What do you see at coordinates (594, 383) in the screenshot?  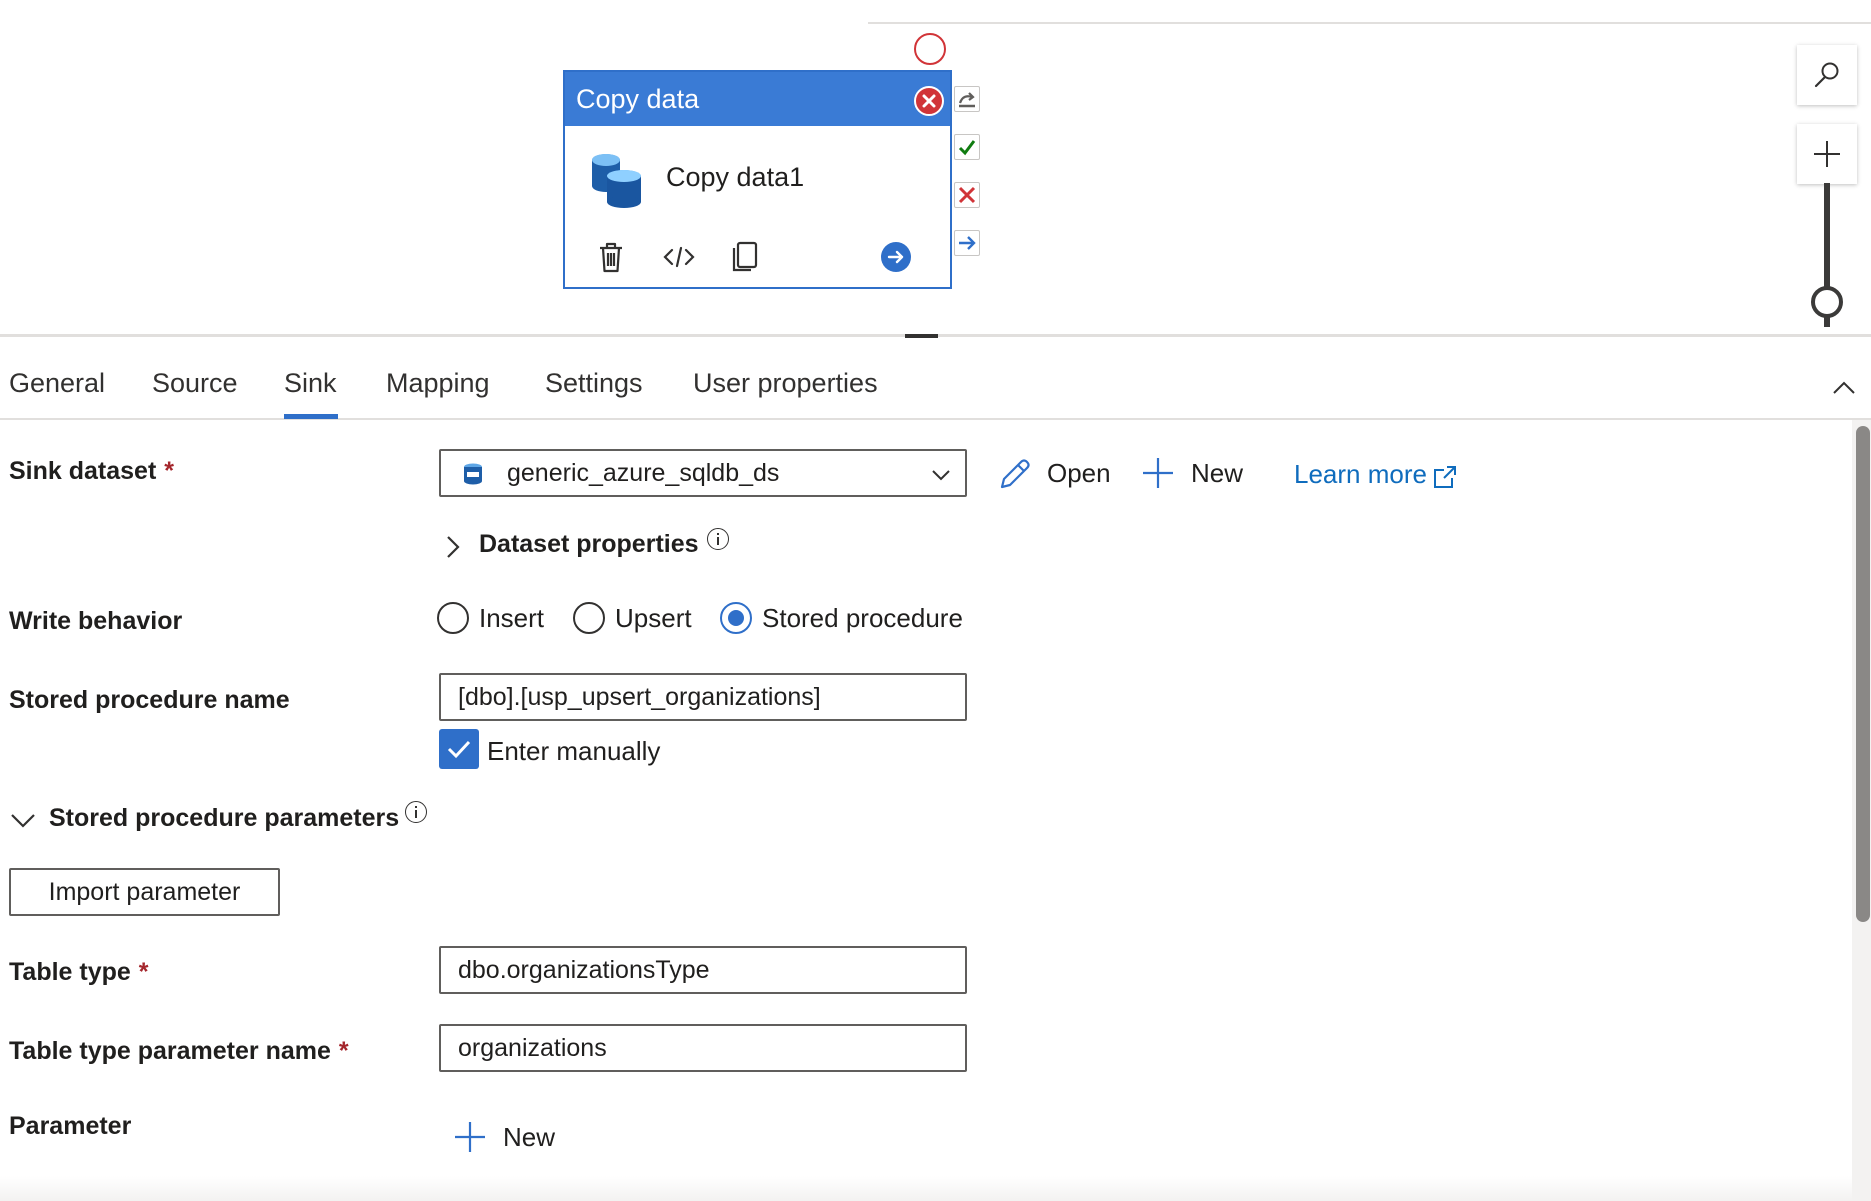 I see `tab-settings: Settings` at bounding box center [594, 383].